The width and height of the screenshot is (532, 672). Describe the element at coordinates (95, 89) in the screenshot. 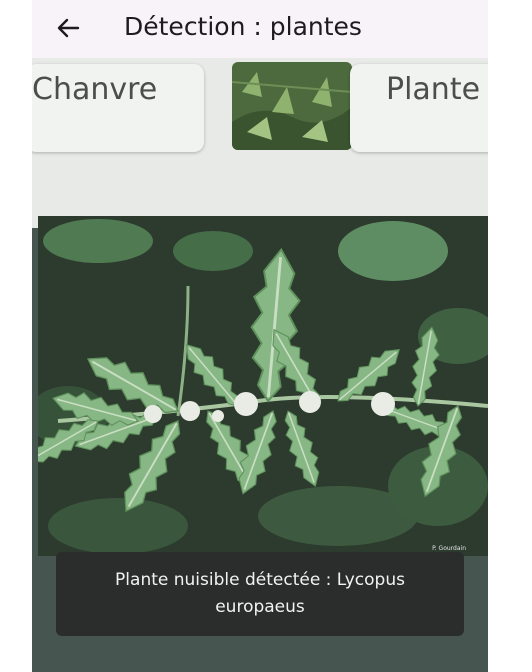

I see `printed-card-left-text: Chanvre` at that location.